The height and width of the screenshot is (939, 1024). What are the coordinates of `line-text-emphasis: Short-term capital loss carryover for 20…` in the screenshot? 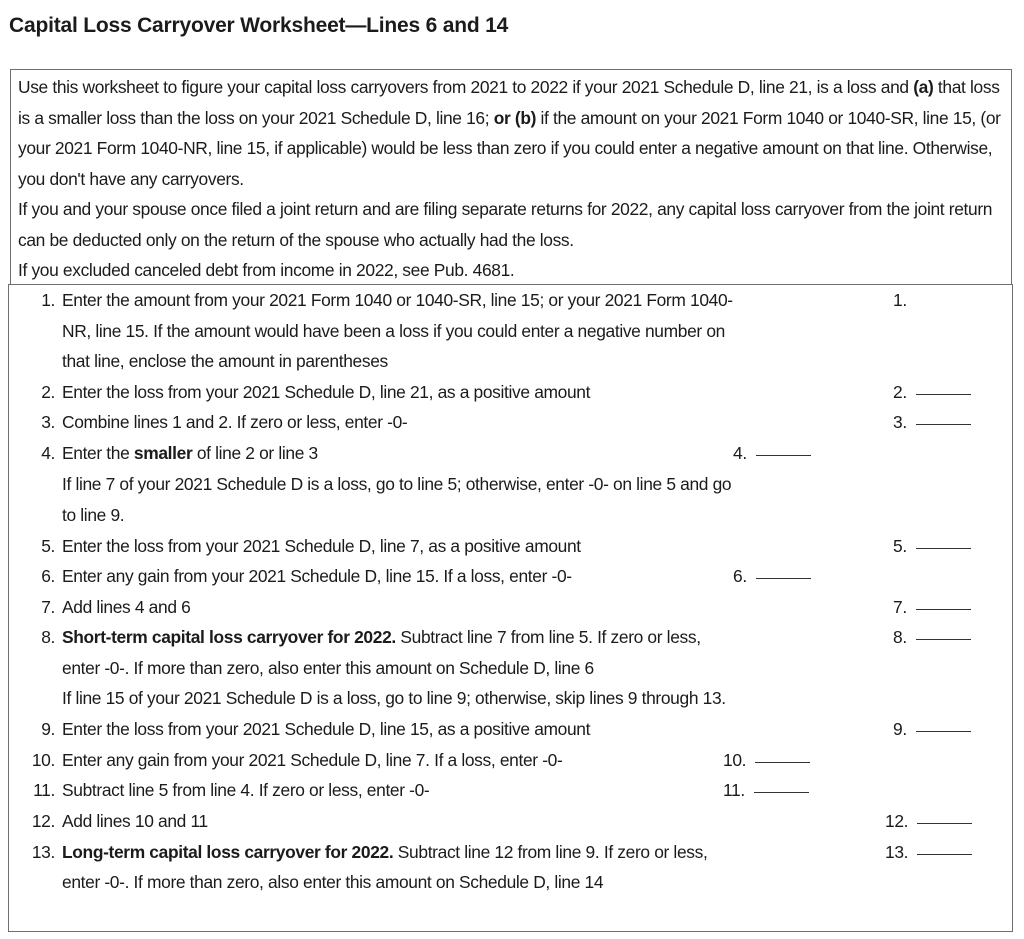 It's located at (229, 637).